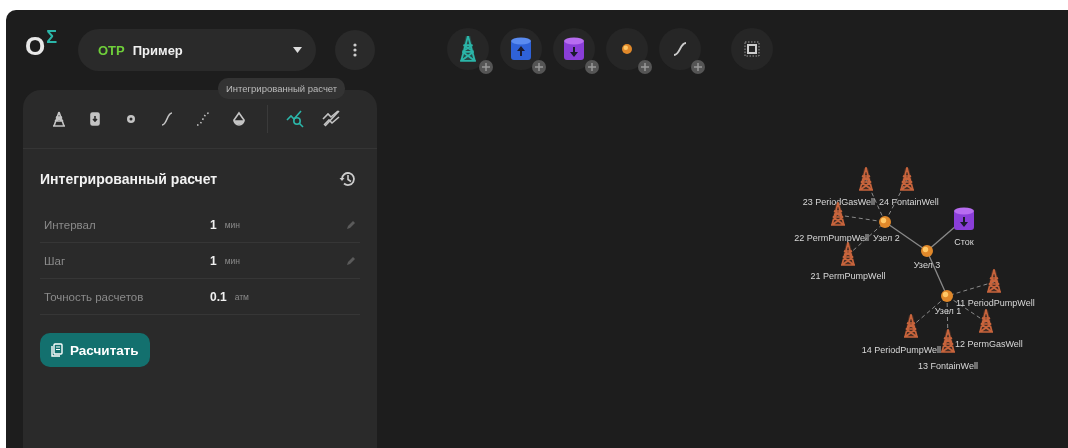 The width and height of the screenshot is (1068, 448). Describe the element at coordinates (948, 366) in the screenshot. I see `node-label: 13 FontainWell` at that location.